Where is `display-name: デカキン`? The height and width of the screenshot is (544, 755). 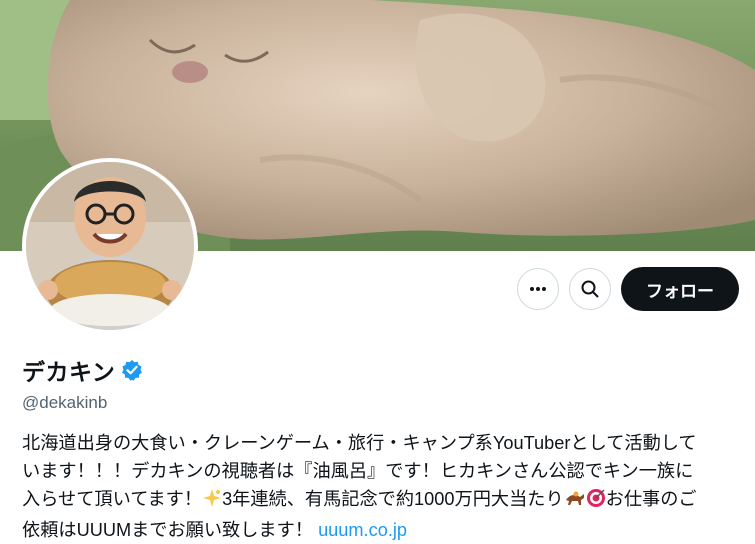 display-name: デカキン is located at coordinates (69, 372).